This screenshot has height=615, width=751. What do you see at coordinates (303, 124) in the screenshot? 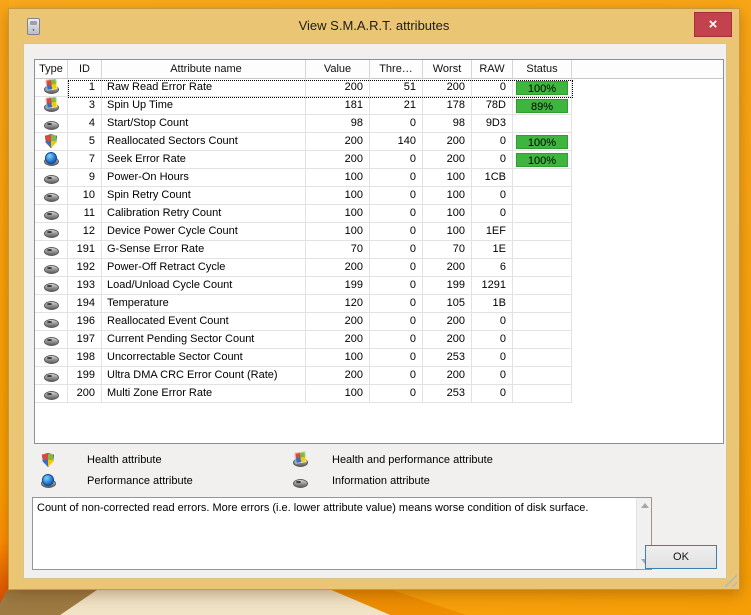
I see `table-row: 4 Start/Stop Count 98 0 98 9D3` at bounding box center [303, 124].